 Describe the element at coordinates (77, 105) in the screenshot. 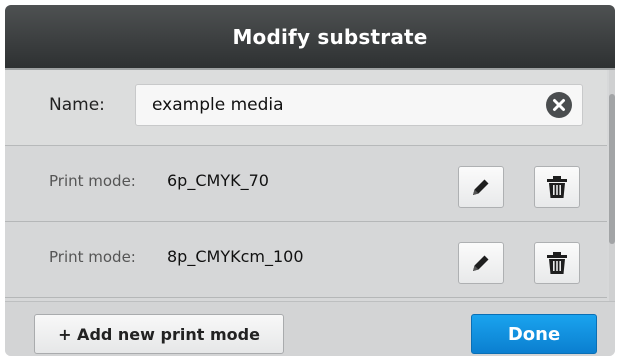

I see `name-label: Name:` at that location.